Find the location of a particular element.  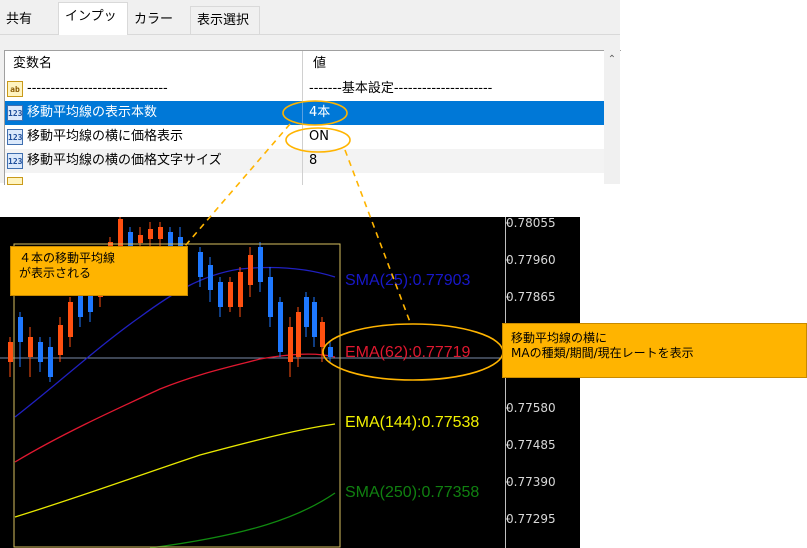

param-value: 4本 is located at coordinates (317, 112).